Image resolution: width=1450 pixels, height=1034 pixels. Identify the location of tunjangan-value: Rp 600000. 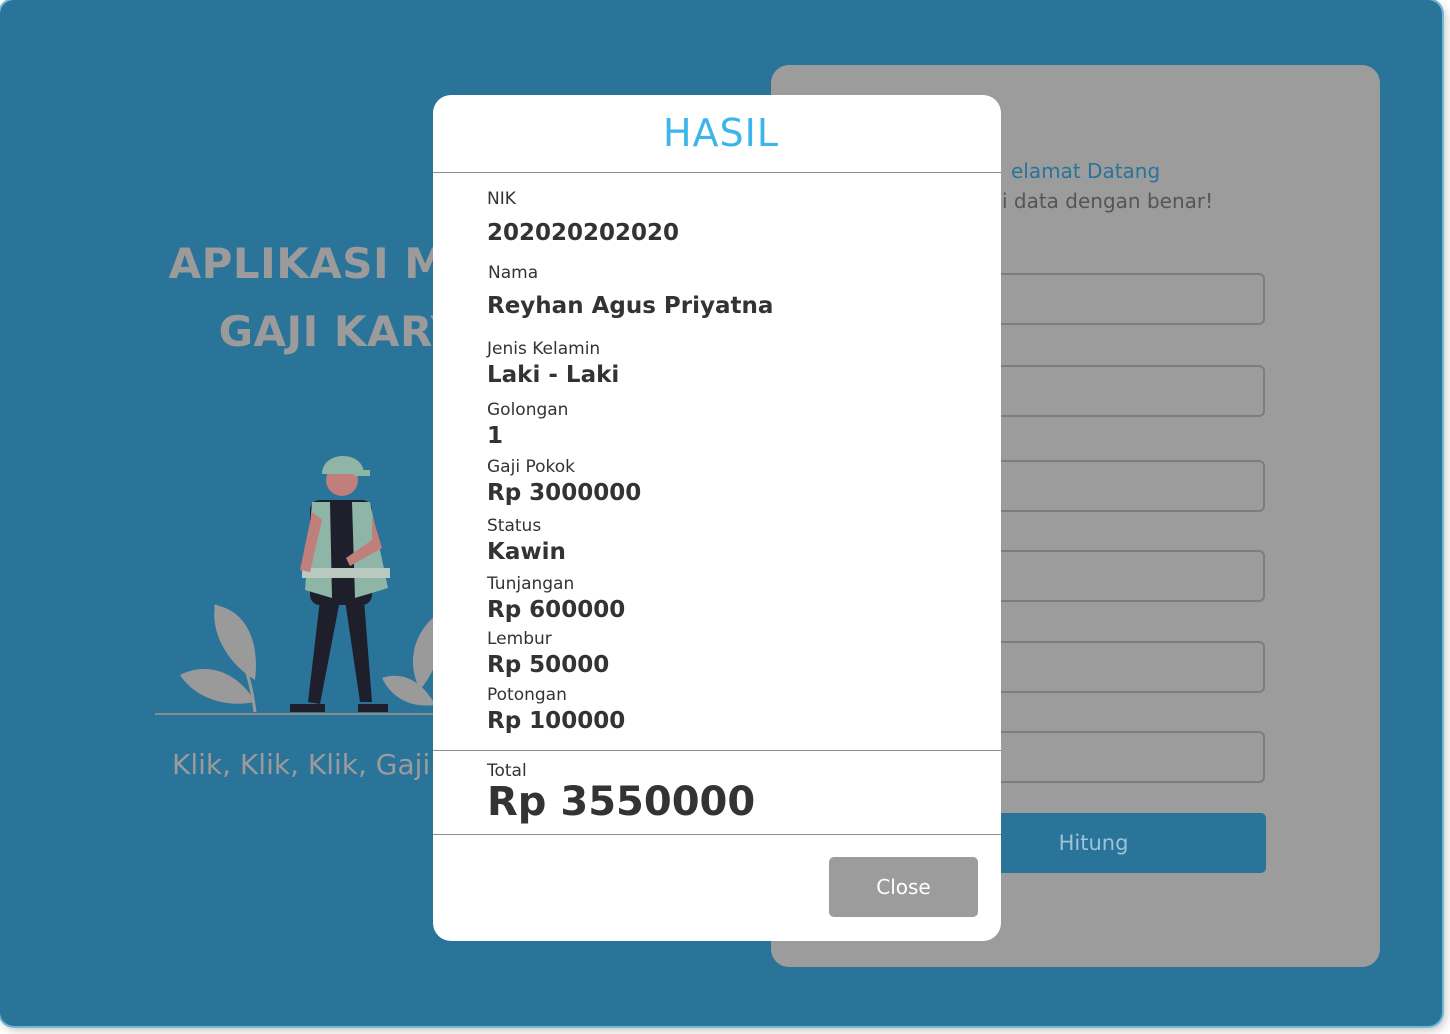
(556, 610).